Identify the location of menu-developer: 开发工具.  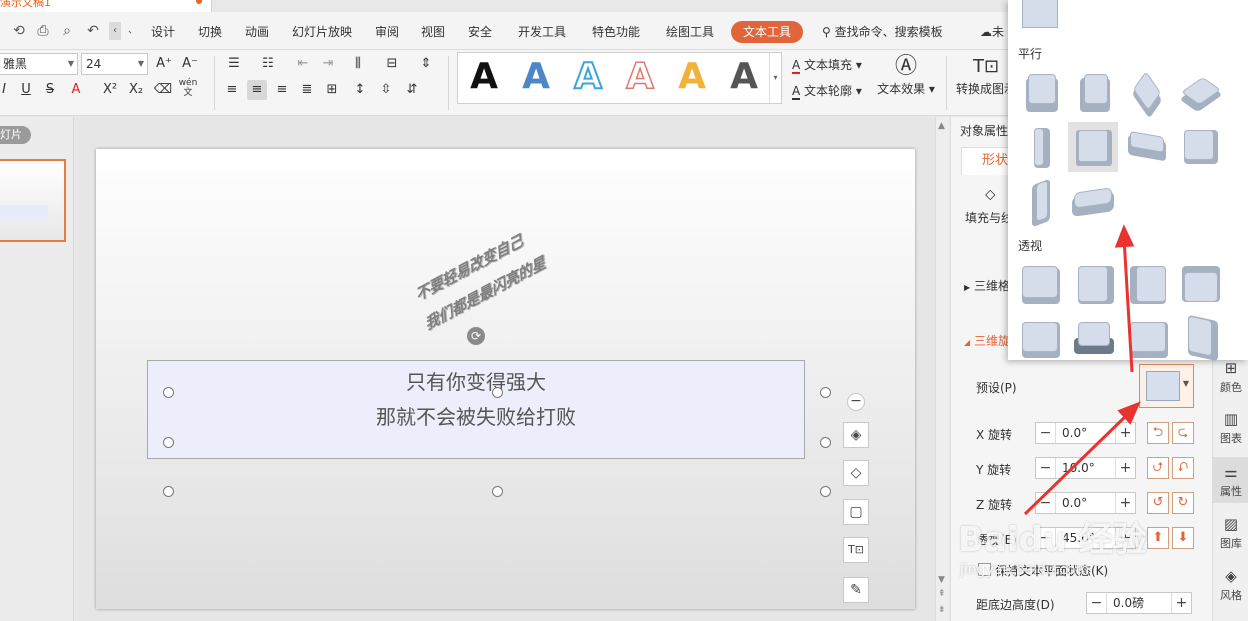
(542, 32).